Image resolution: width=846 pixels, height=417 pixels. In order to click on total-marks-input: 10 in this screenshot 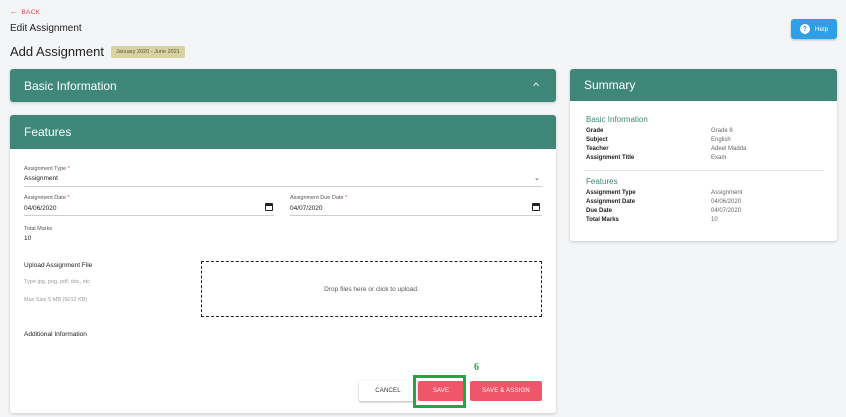, I will do `click(27, 238)`.